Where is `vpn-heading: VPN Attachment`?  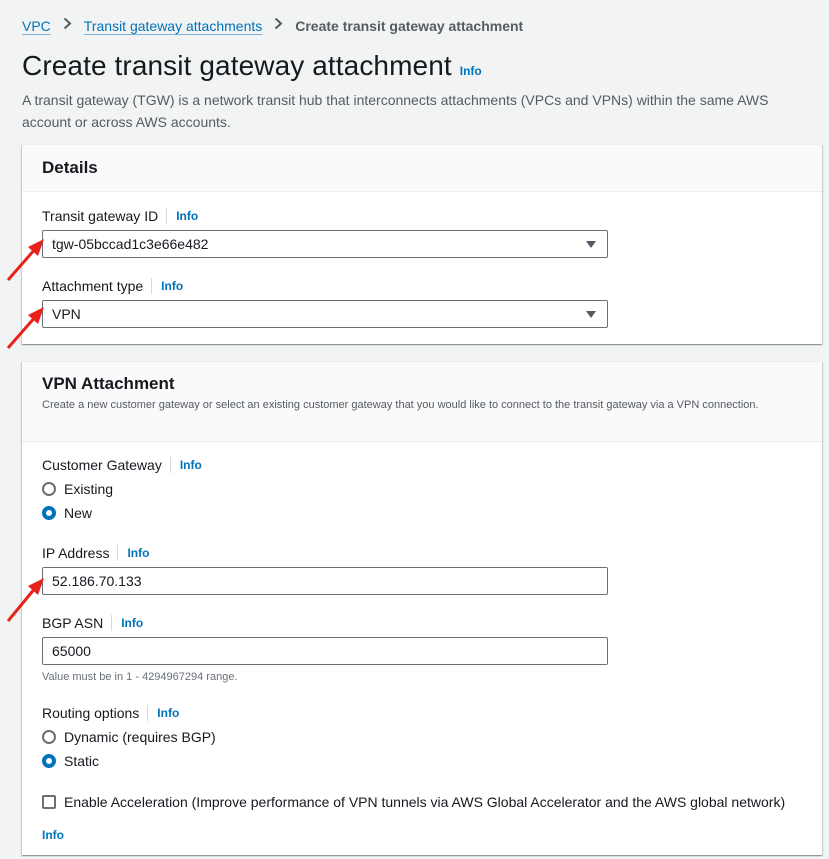
vpn-heading: VPN Attachment is located at coordinates (108, 383).